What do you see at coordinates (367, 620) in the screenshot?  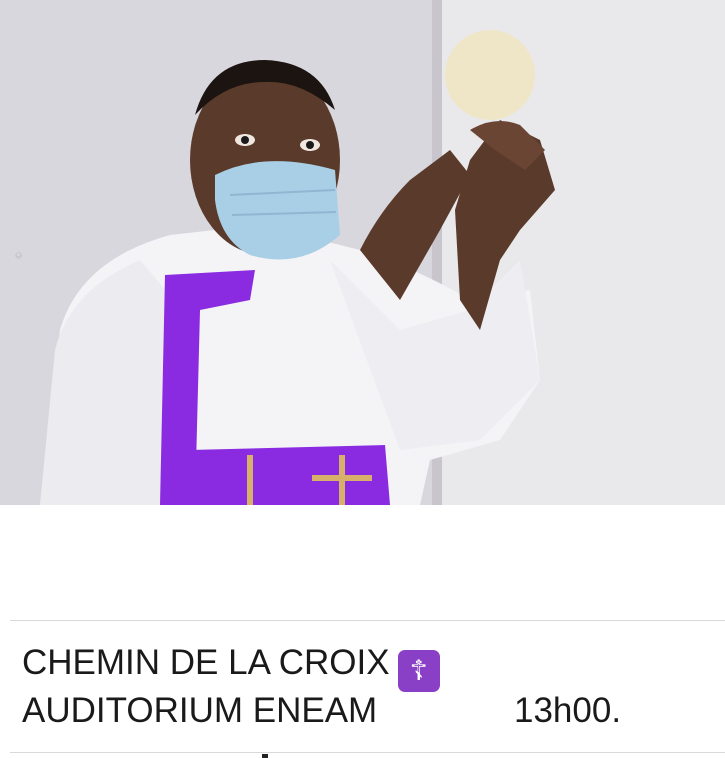 I see `divider-top` at bounding box center [367, 620].